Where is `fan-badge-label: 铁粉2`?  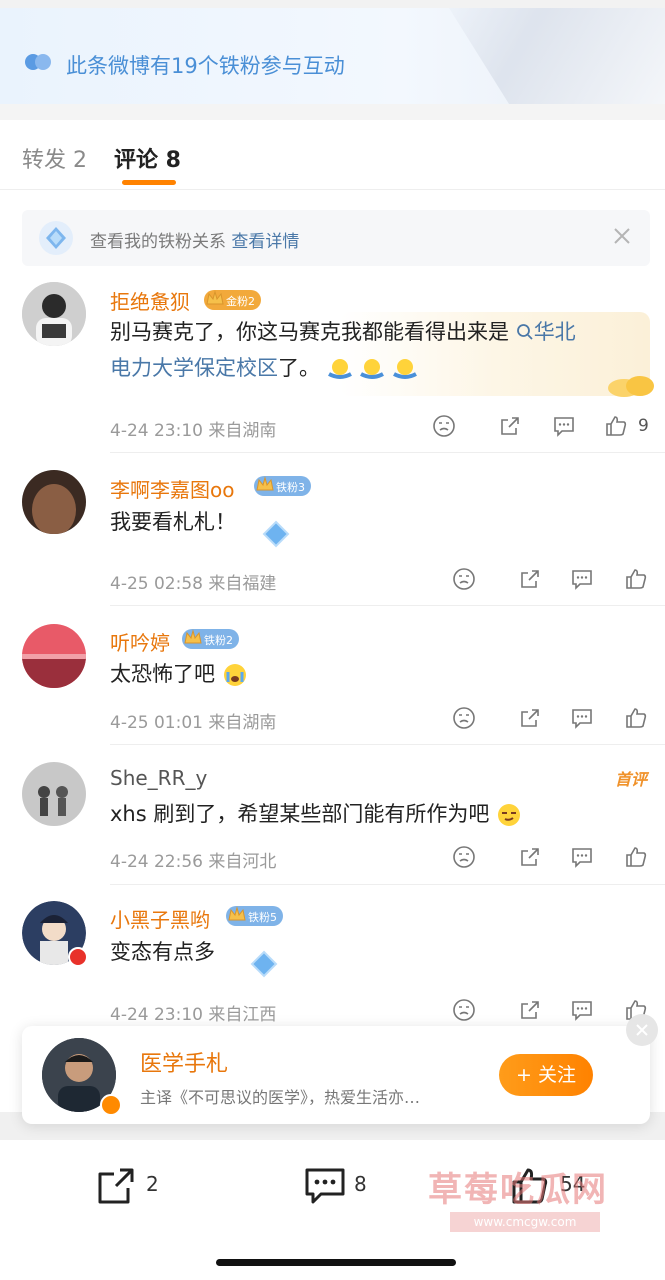 fan-badge-label: 铁粉2 is located at coordinates (218, 640).